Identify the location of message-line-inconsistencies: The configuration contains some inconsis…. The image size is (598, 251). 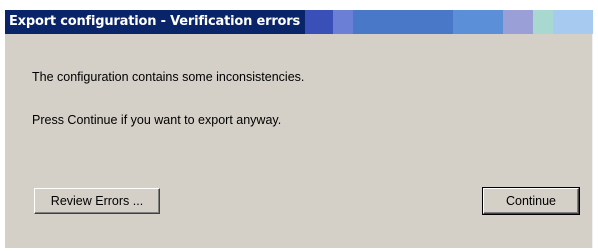
(168, 77).